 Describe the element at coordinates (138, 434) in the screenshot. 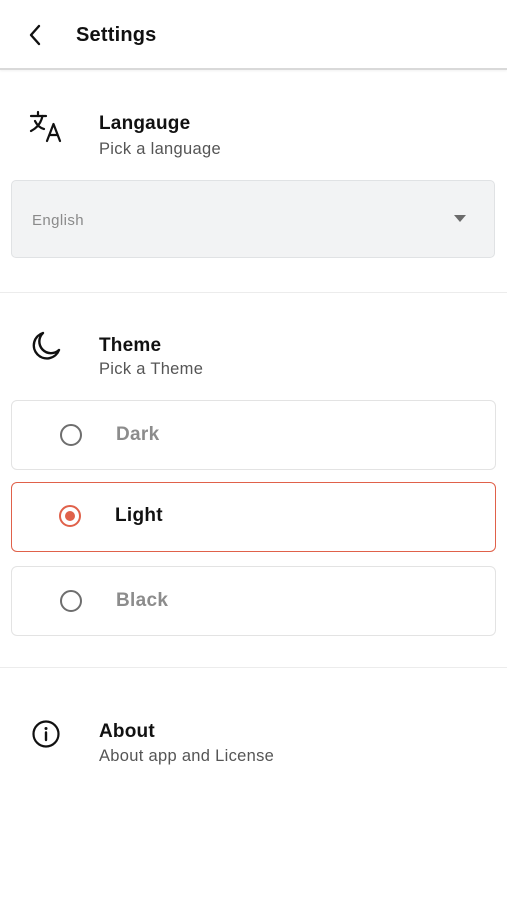

I see `theme-option-label: Dark` at that location.